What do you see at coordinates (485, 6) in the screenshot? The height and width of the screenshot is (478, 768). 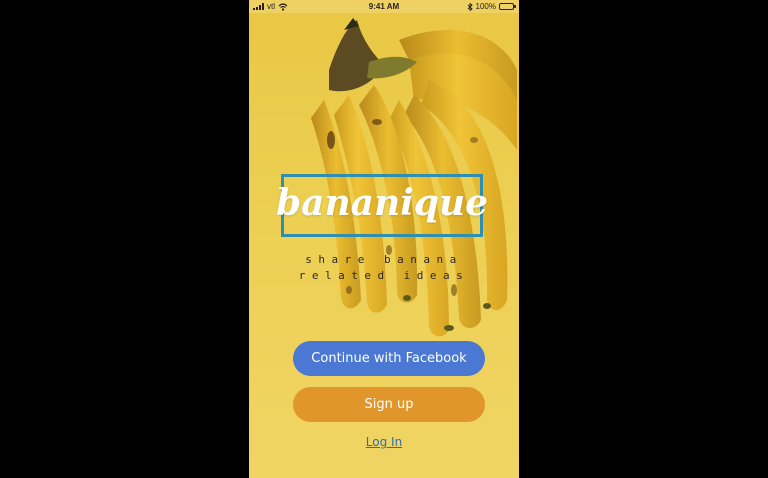 I see `battery-percent: 100%` at bounding box center [485, 6].